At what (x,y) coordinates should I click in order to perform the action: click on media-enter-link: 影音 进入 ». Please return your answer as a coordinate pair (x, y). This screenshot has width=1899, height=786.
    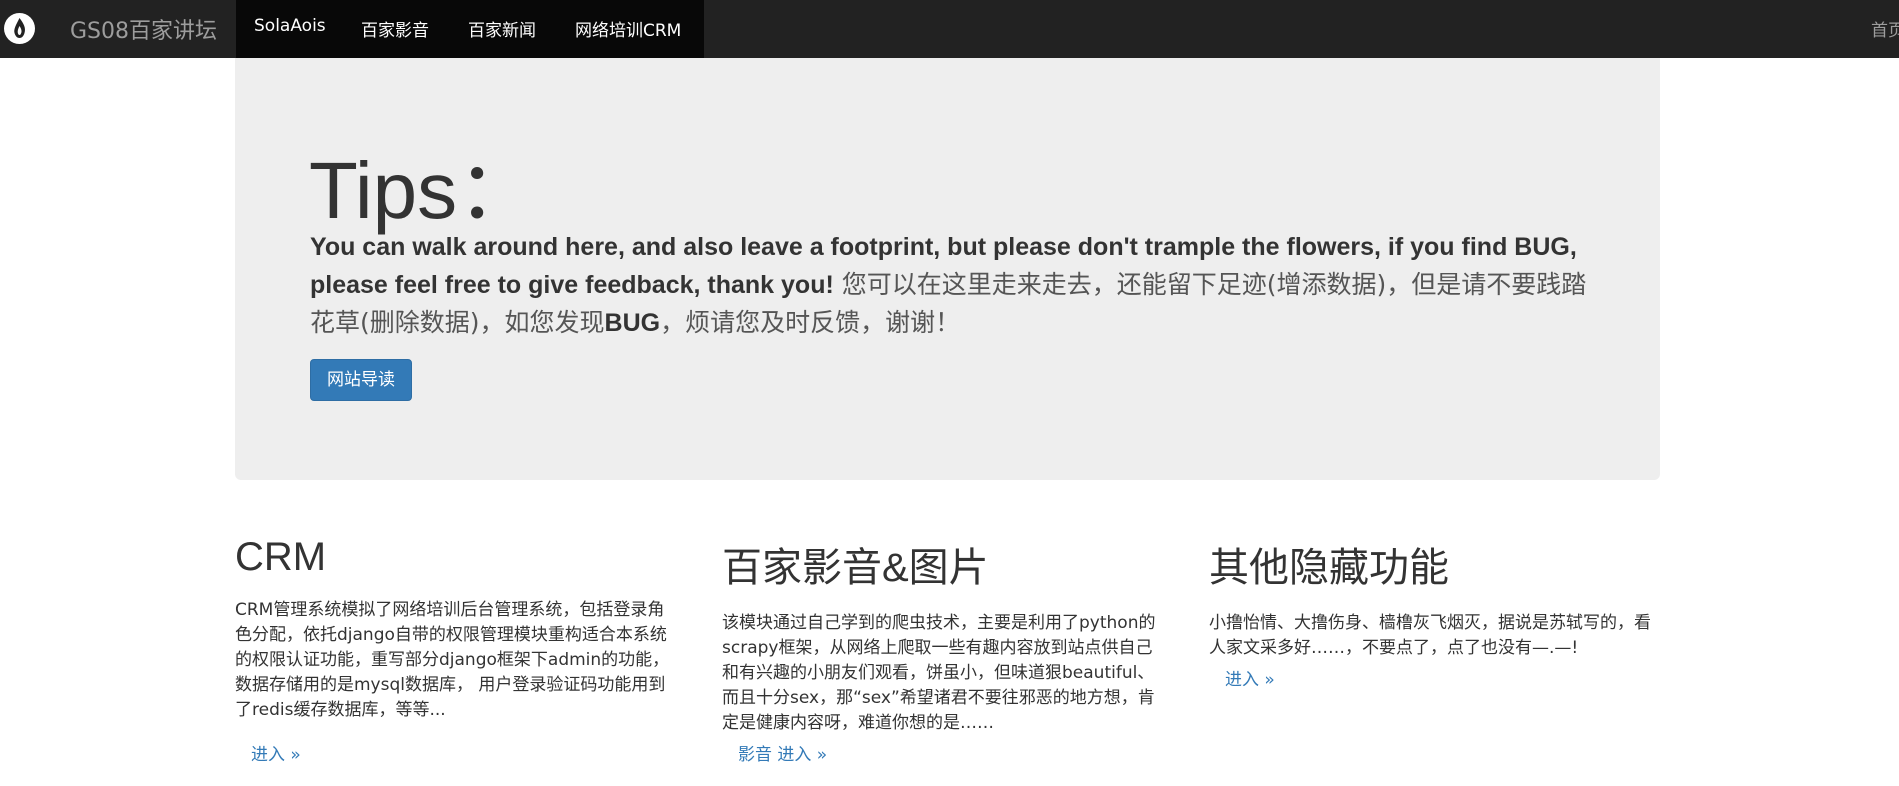
    Looking at the image, I should click on (782, 752).